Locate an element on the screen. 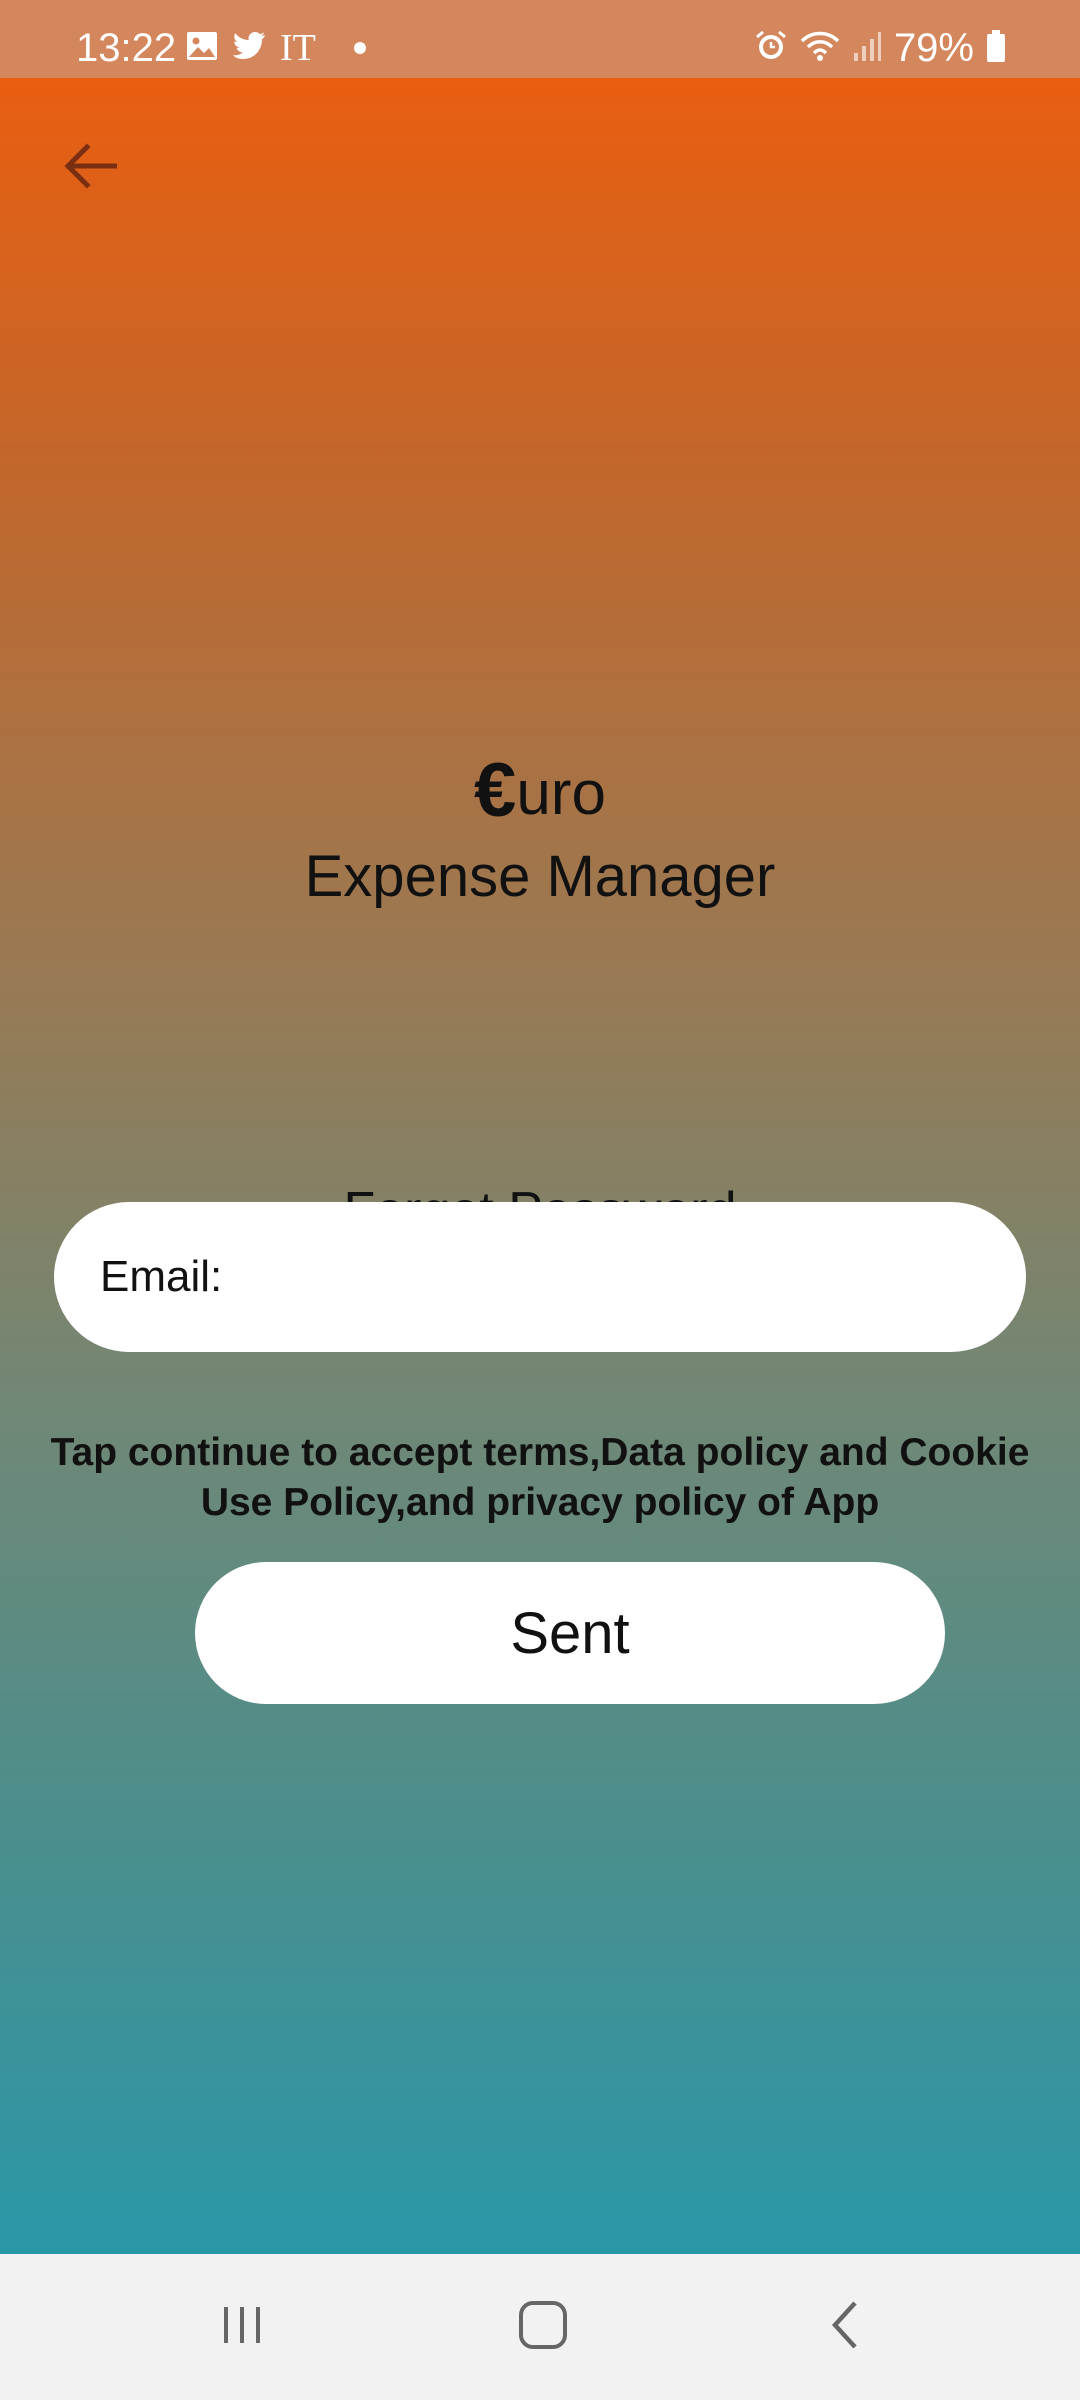  carrier-label: IT is located at coordinates (298, 48).